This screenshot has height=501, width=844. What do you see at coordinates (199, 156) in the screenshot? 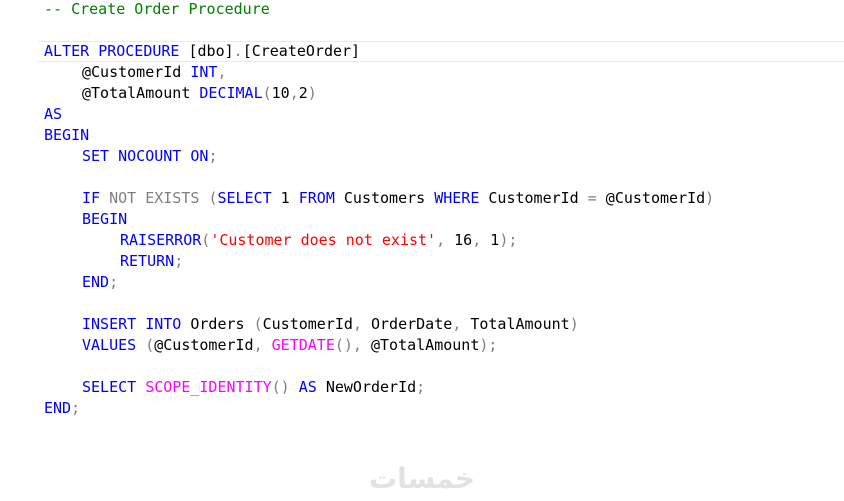
I see `code-token: ON` at bounding box center [199, 156].